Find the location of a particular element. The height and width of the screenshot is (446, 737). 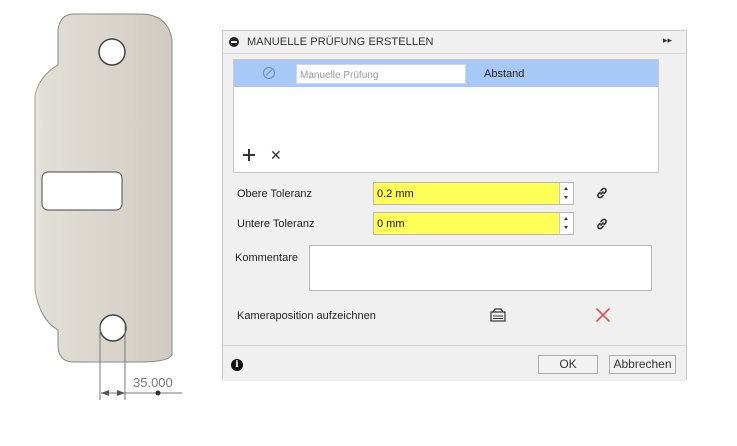

upper-tolerance-spinner is located at coordinates (473, 193).